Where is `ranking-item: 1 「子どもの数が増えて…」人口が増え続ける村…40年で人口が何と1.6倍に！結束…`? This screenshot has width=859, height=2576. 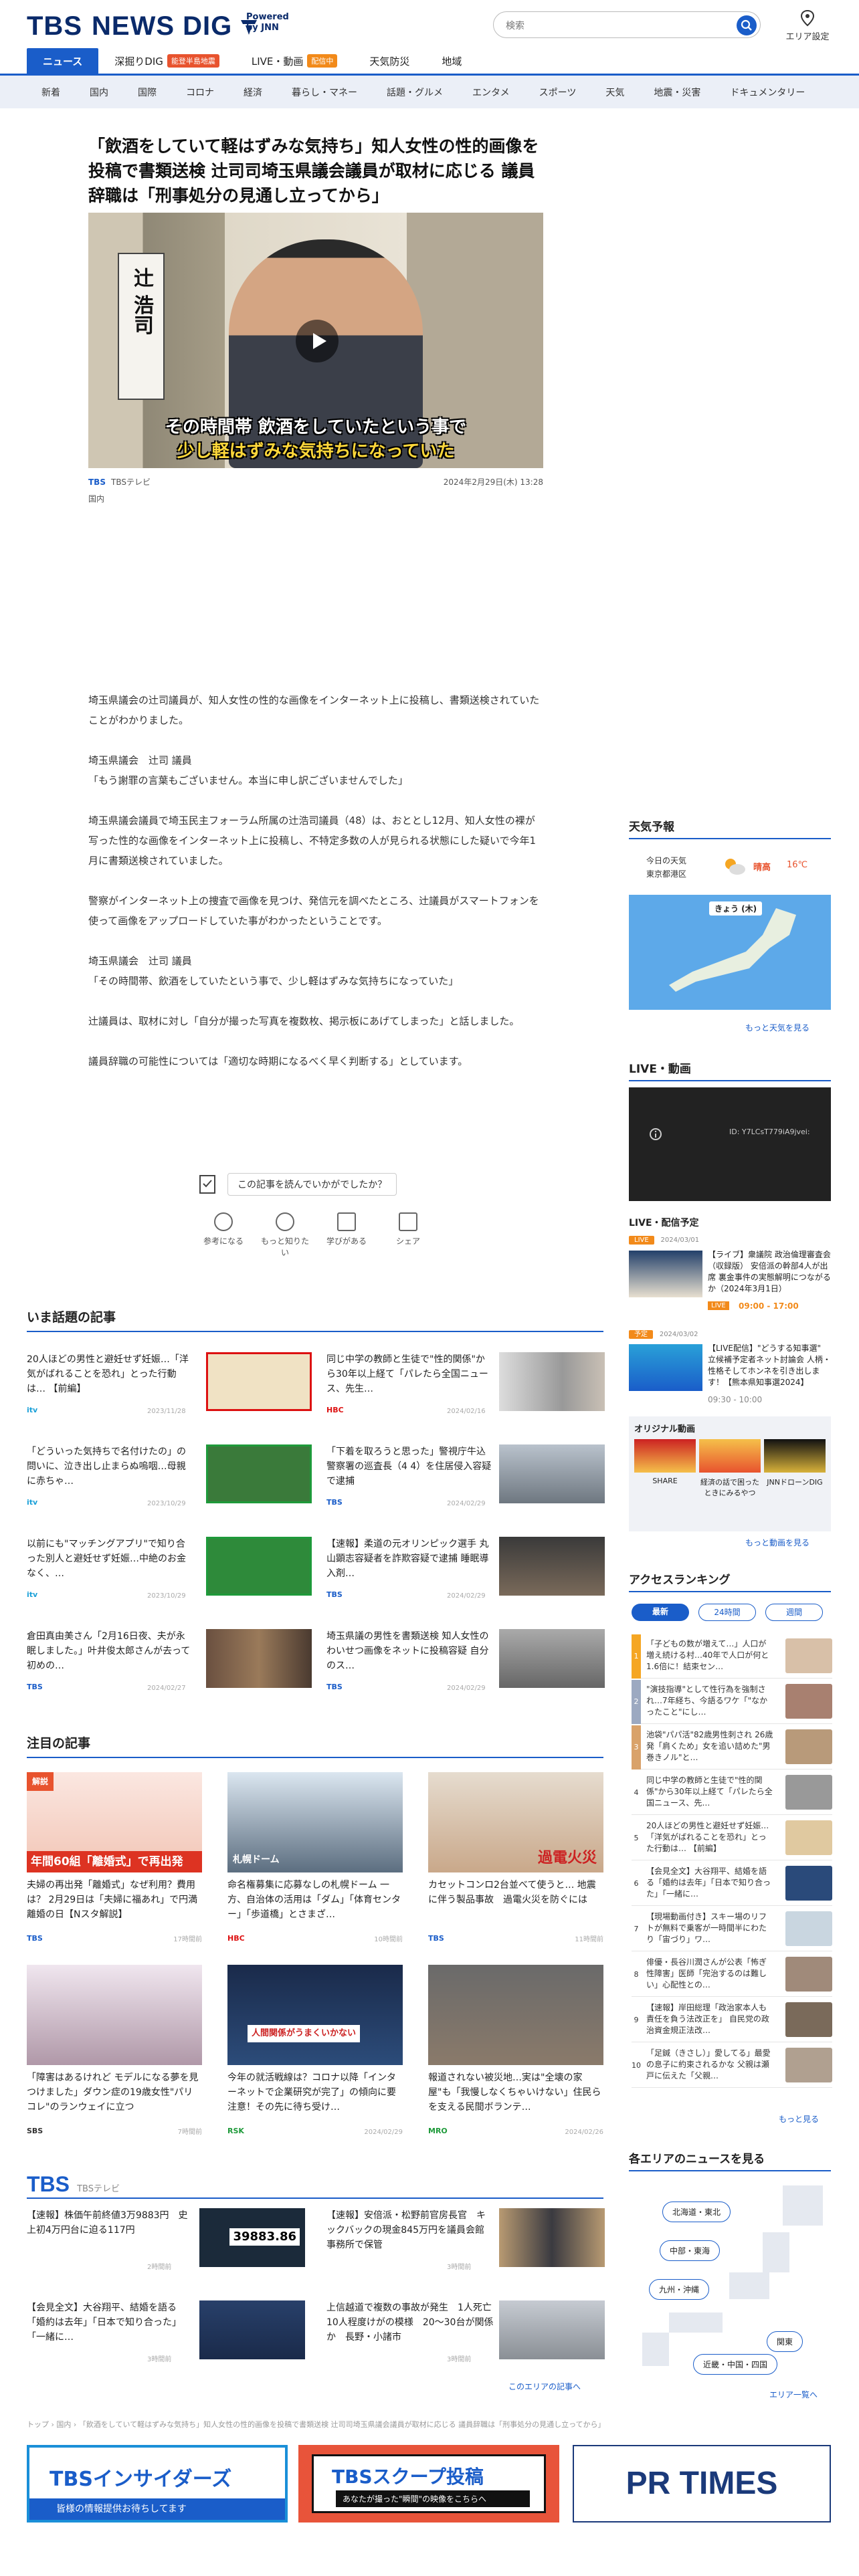
ranking-item: 1 「子どもの数が増えて…」人口が増え続ける村…40年で人口が何と1.6倍に！結束… is located at coordinates (732, 1657).